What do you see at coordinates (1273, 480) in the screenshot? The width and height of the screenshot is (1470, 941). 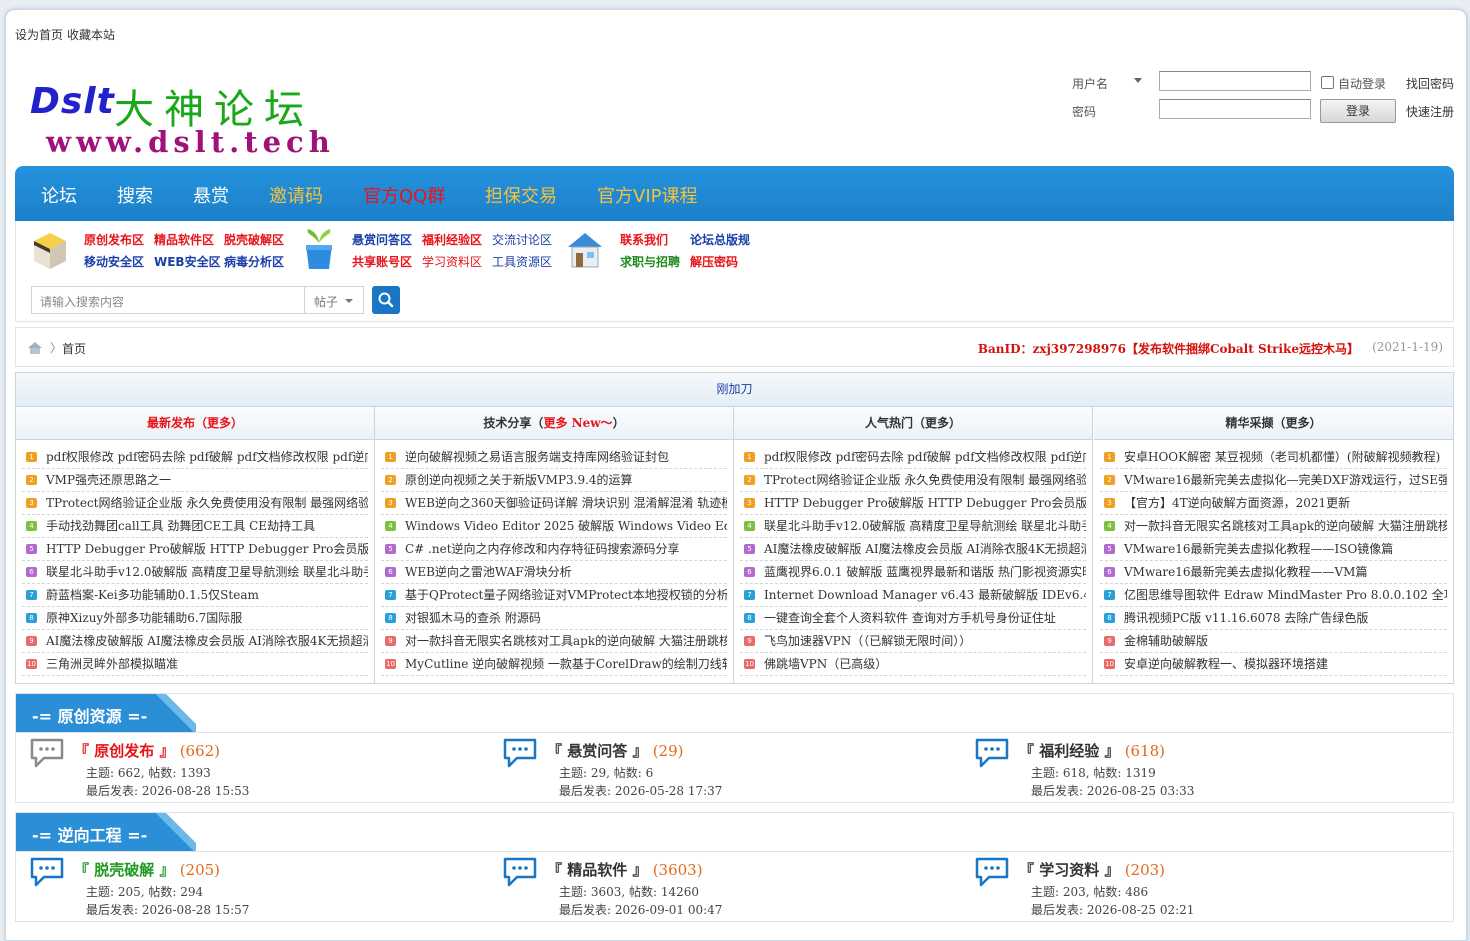 I see `thread-link: 2 VMware16最新完美去虚拟化—完美DXF游戏运行，过SE强壳` at bounding box center [1273, 480].